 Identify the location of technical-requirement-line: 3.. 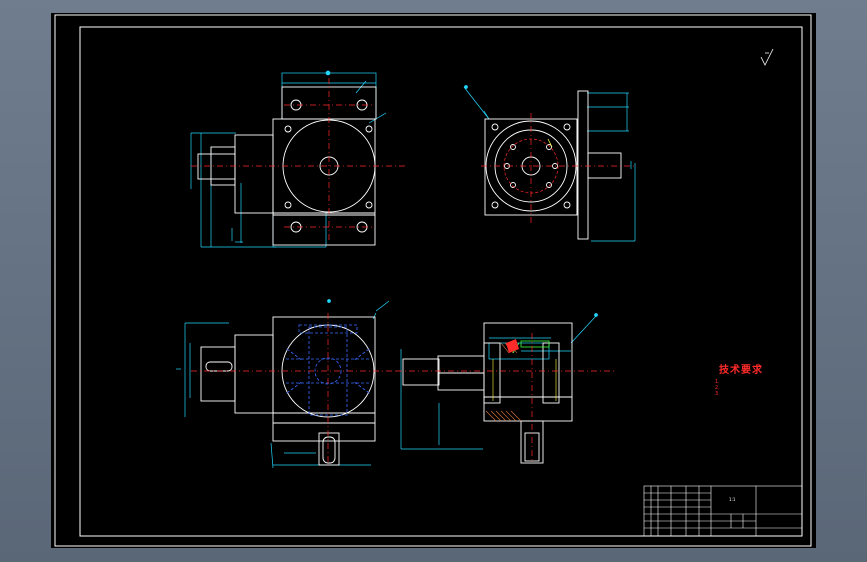
(717, 394).